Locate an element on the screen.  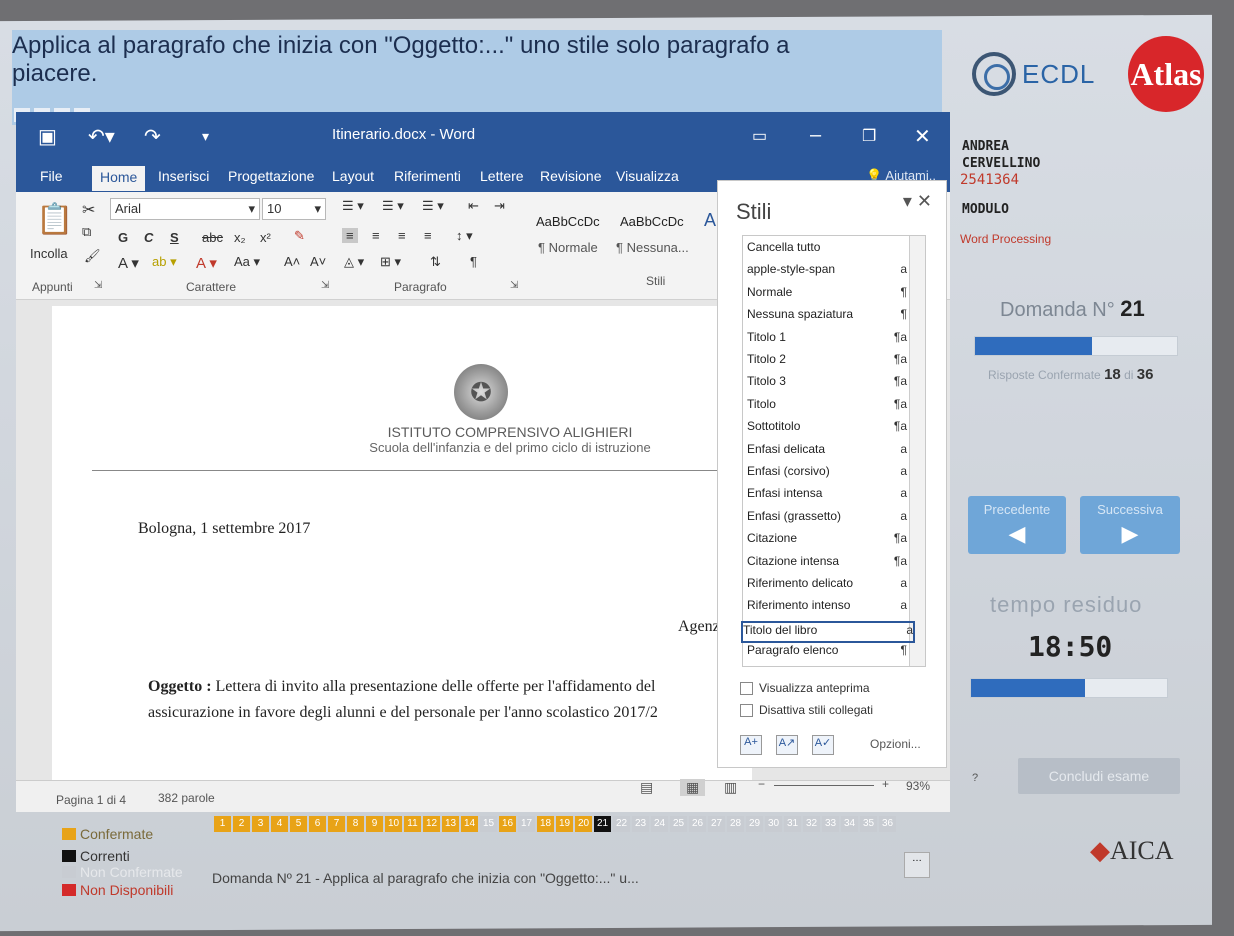
minimize-icon: – is located at coordinates (815, 135).